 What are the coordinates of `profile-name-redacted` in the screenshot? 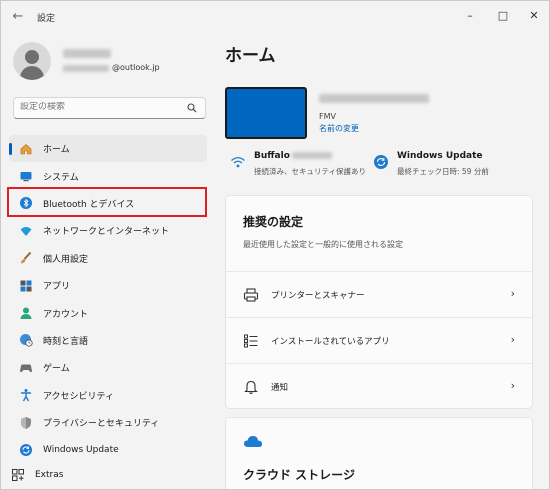 It's located at (87, 53).